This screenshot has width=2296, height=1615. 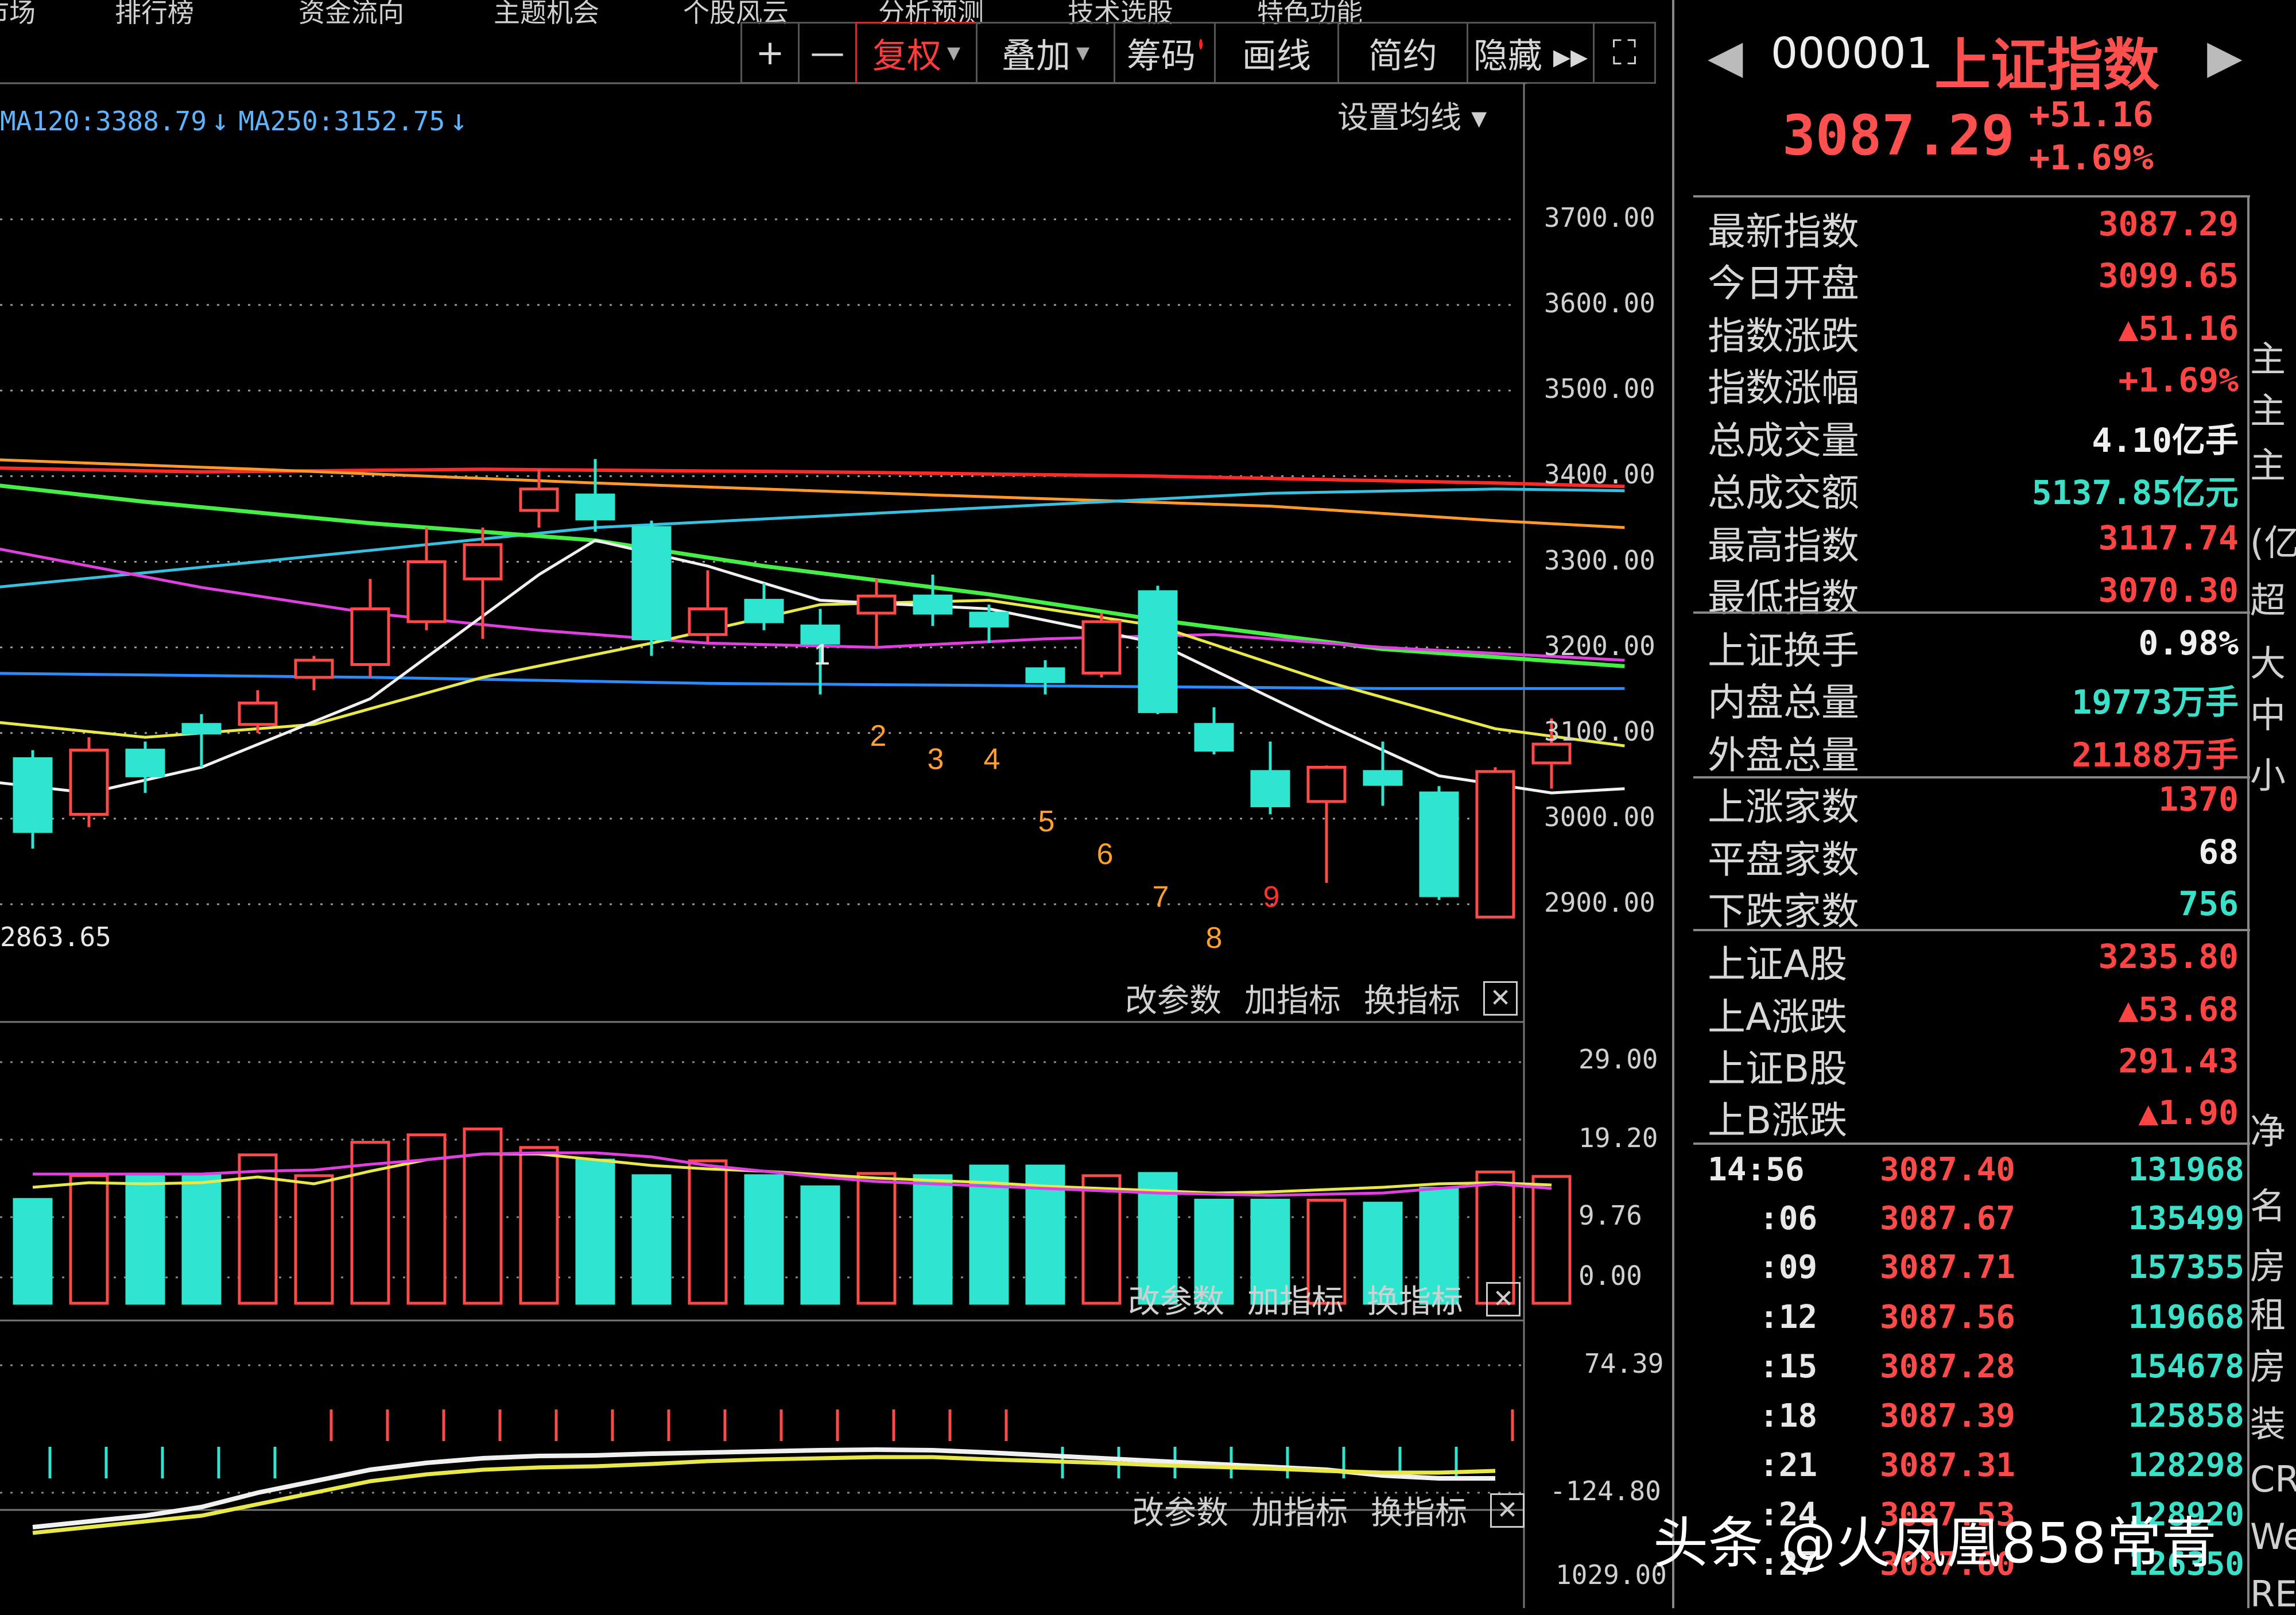 I want to click on macd-axis-label: 74.39, so click(x=1624, y=1363).